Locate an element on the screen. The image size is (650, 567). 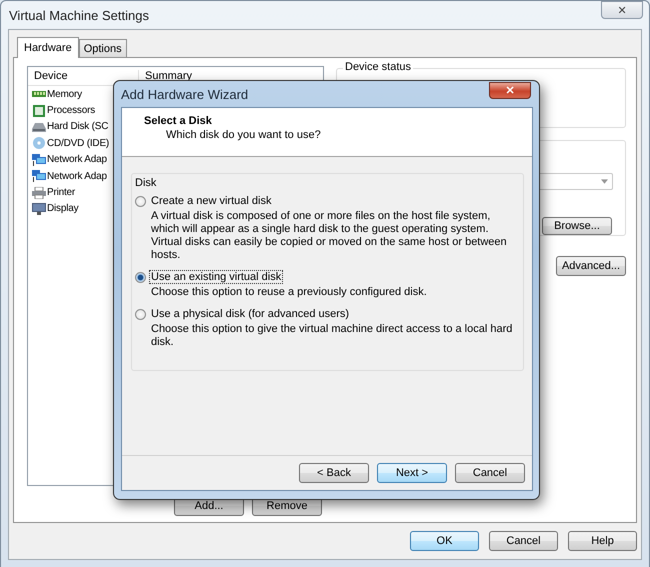
window-title: Virtual Machine Settings is located at coordinates (79, 15).